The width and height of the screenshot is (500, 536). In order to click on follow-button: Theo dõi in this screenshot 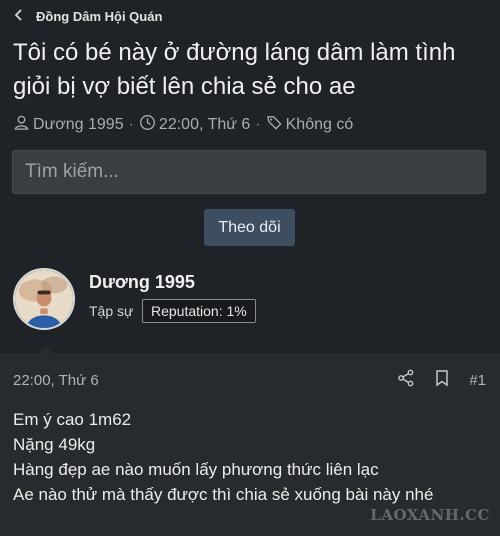, I will do `click(249, 227)`.